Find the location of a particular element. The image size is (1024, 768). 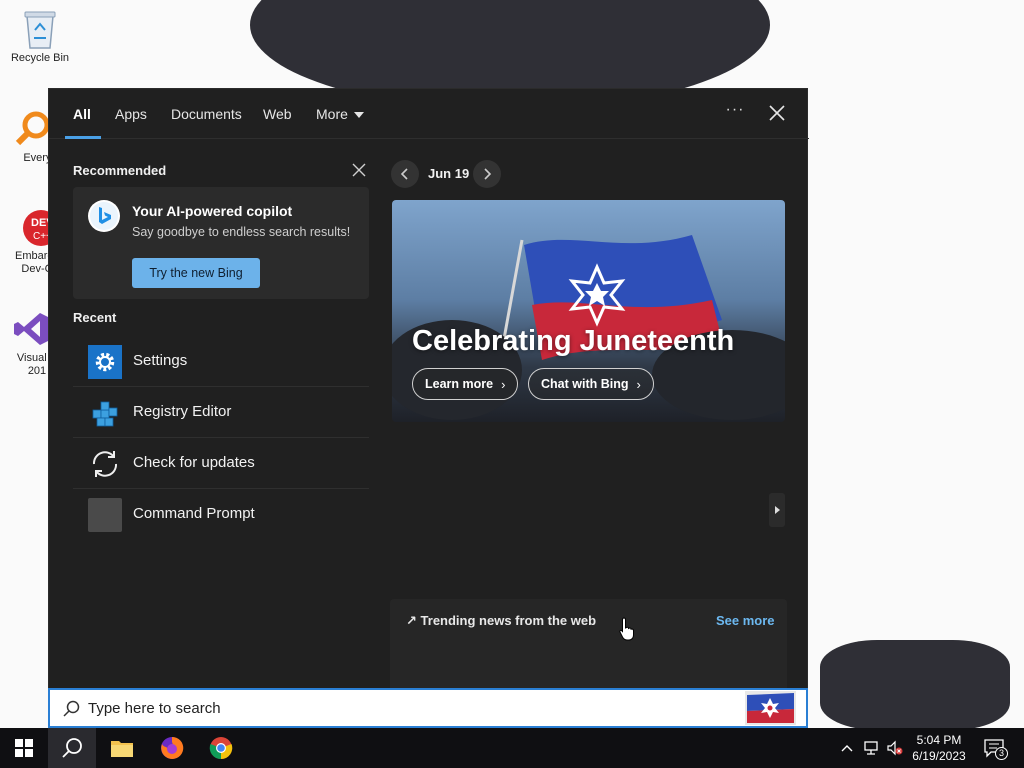

refresh-icon is located at coordinates (105, 464).